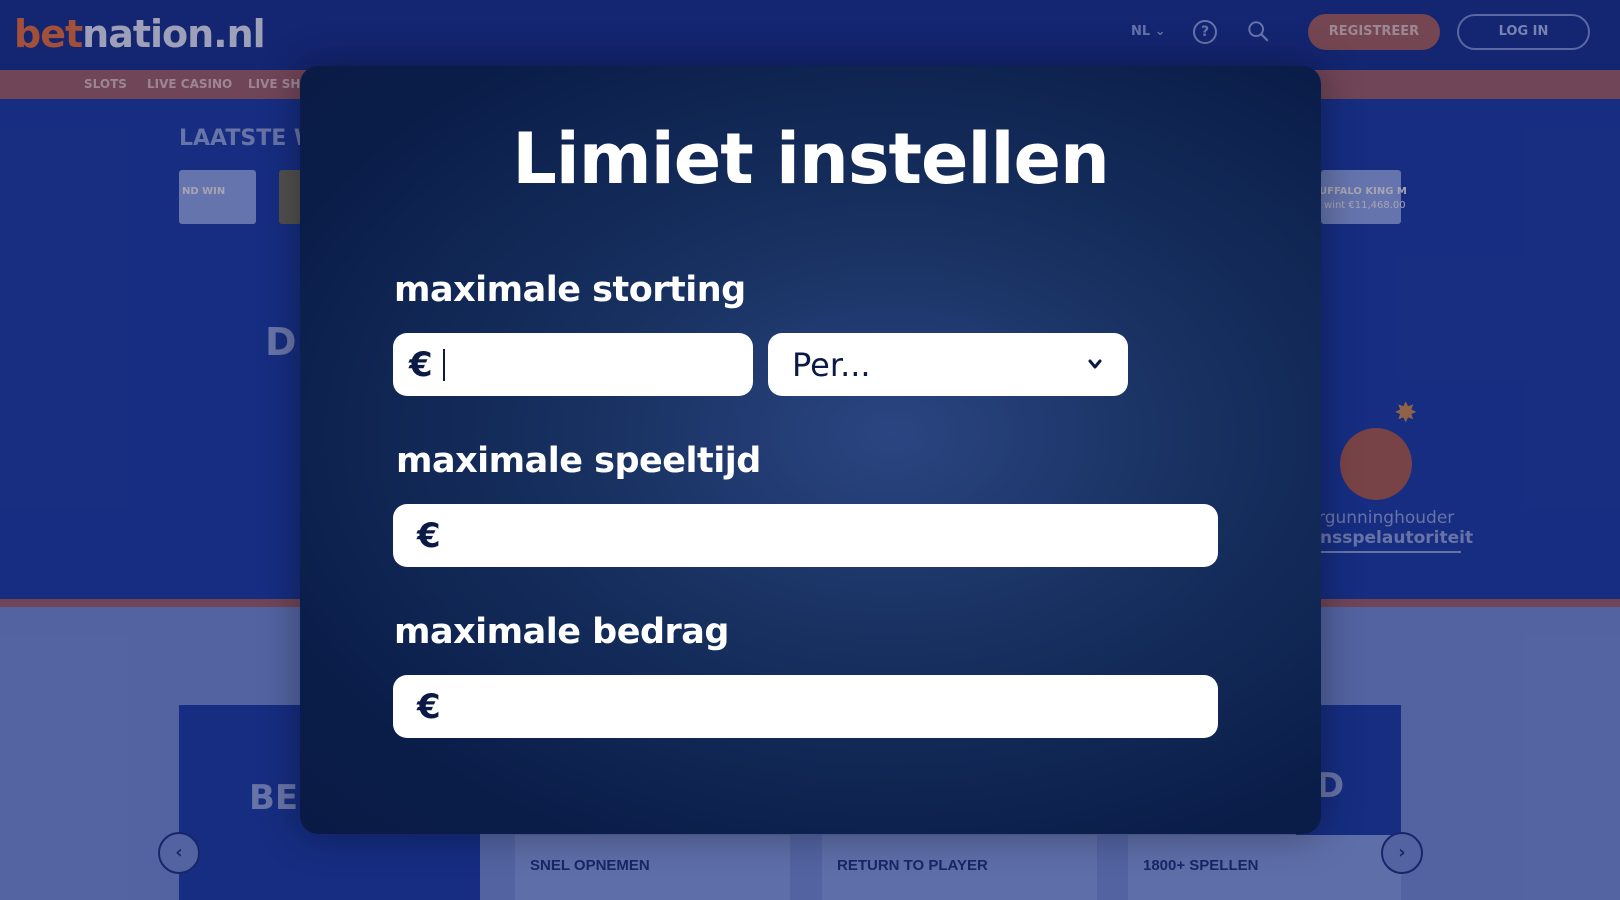 The image size is (1620, 900). What do you see at coordinates (811, 159) in the screenshot?
I see `modal-title: Limiet instellen` at bounding box center [811, 159].